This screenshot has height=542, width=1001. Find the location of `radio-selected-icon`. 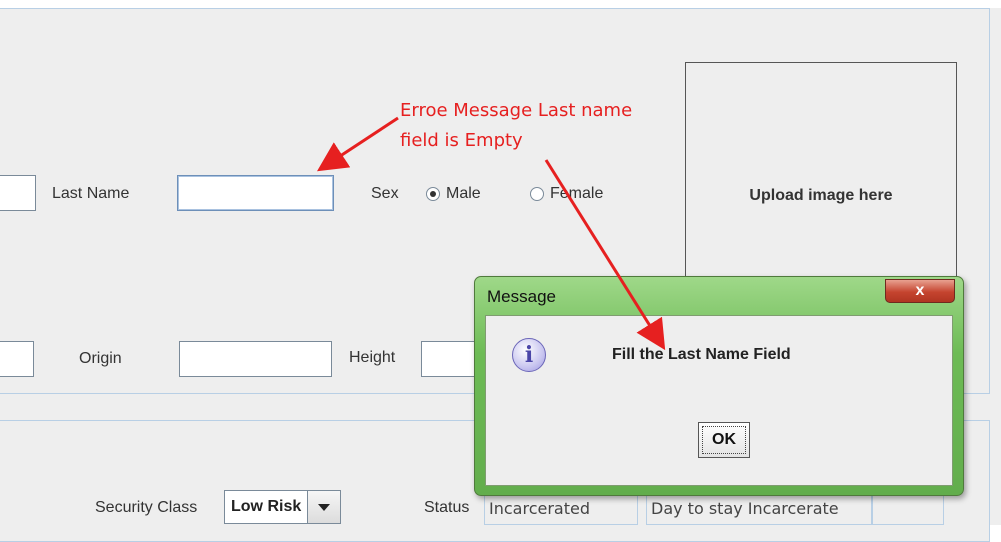

radio-selected-icon is located at coordinates (433, 194).